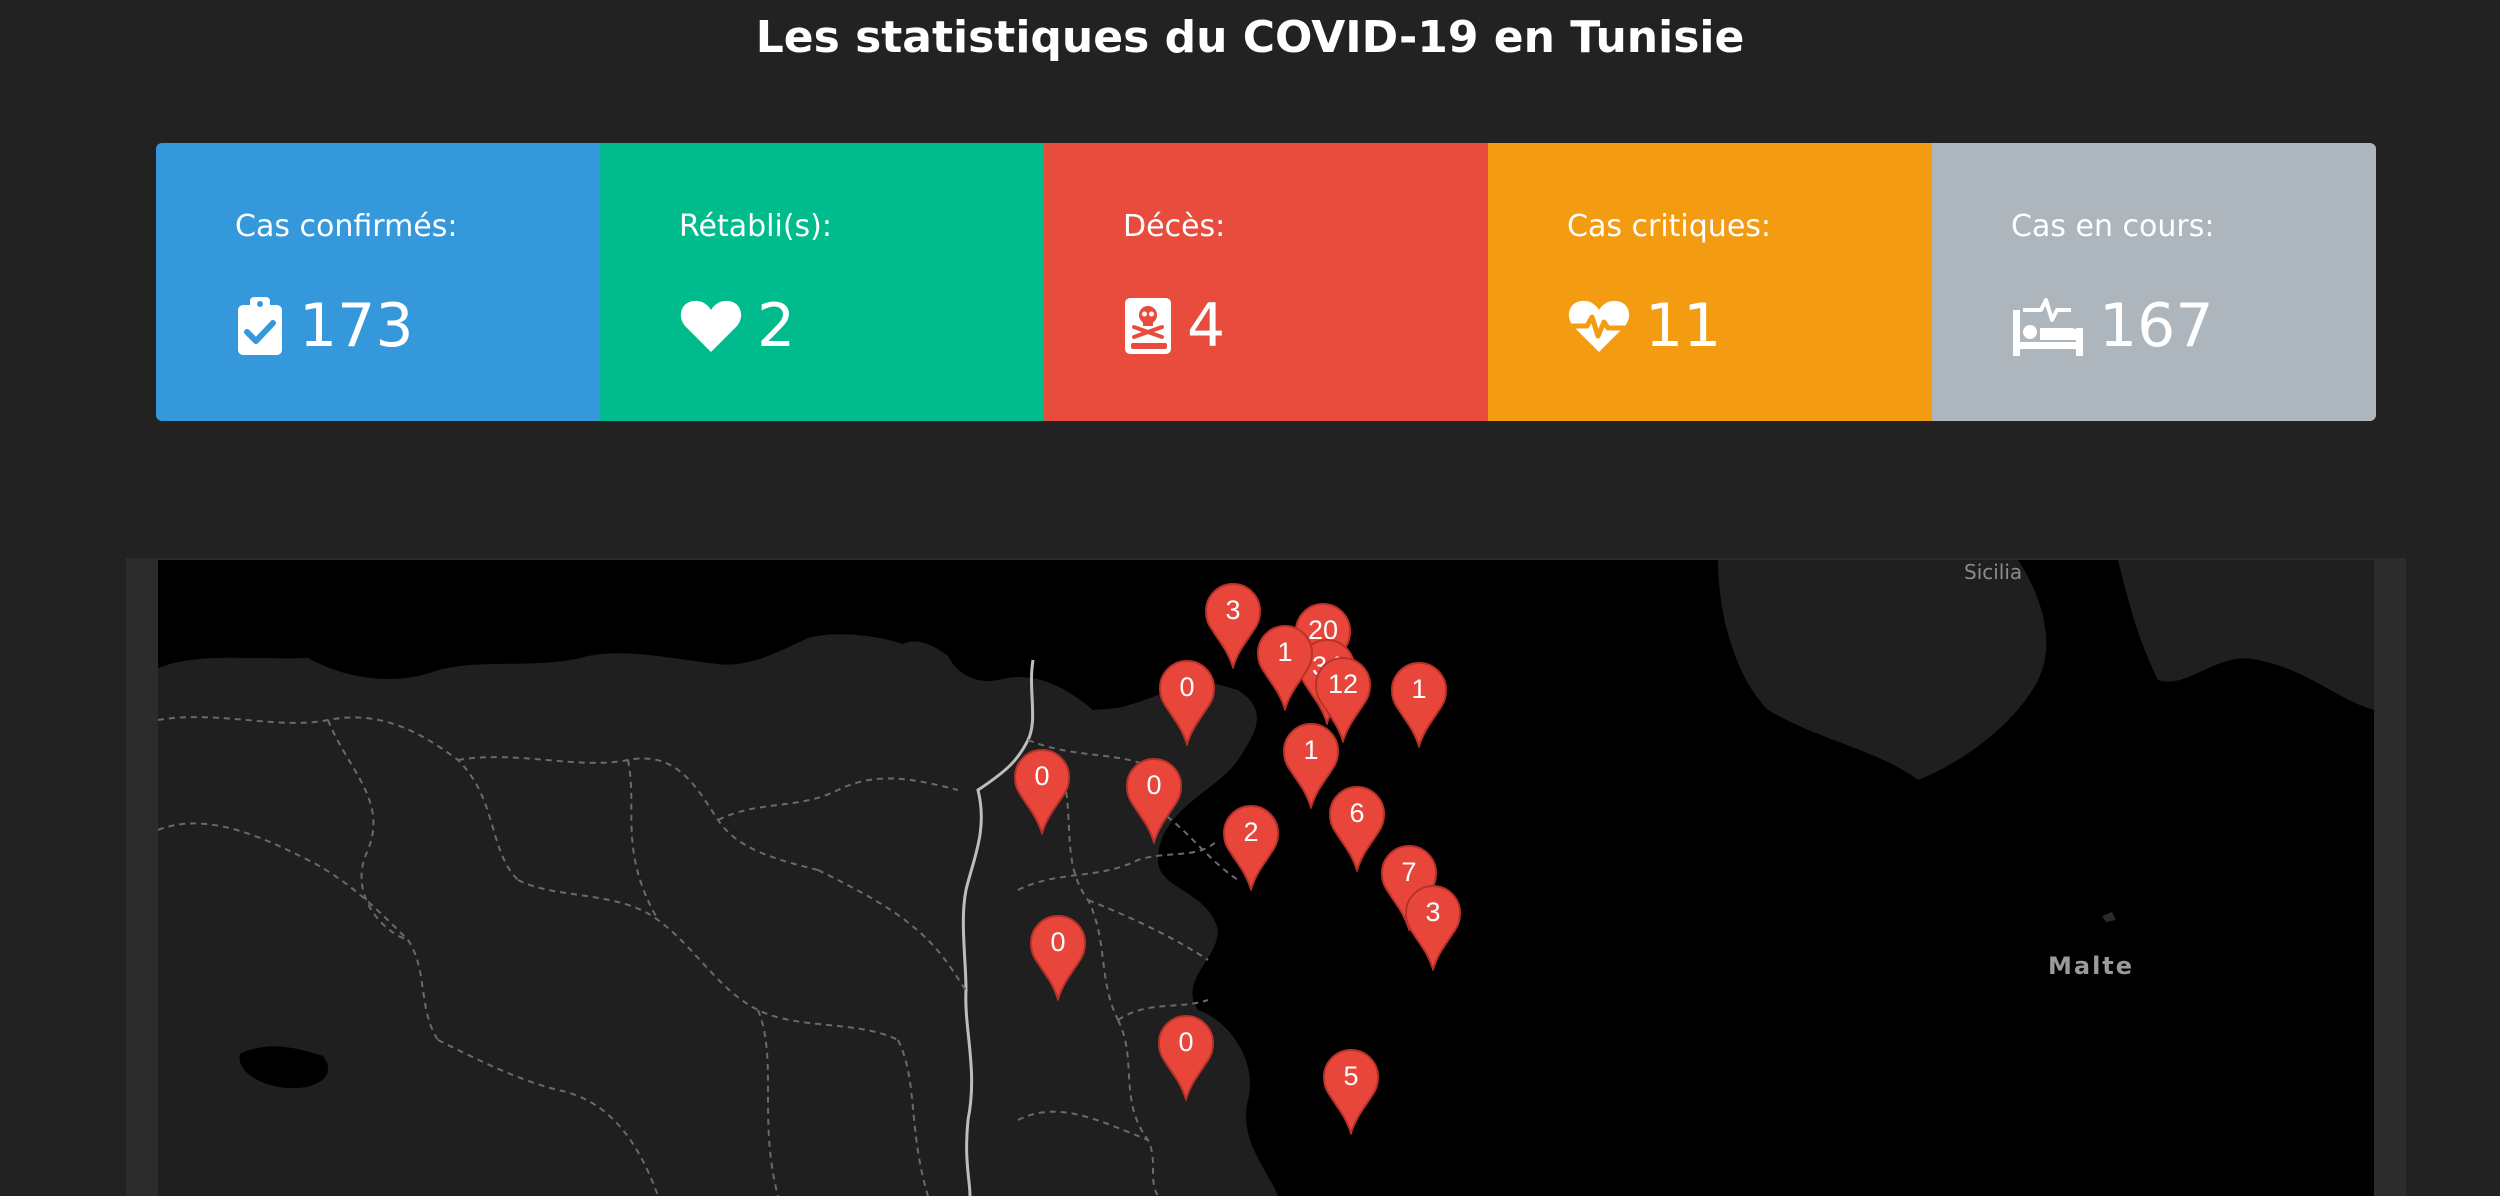 This screenshot has width=2500, height=1196. I want to click on clipboard-check-icon, so click(260, 326).